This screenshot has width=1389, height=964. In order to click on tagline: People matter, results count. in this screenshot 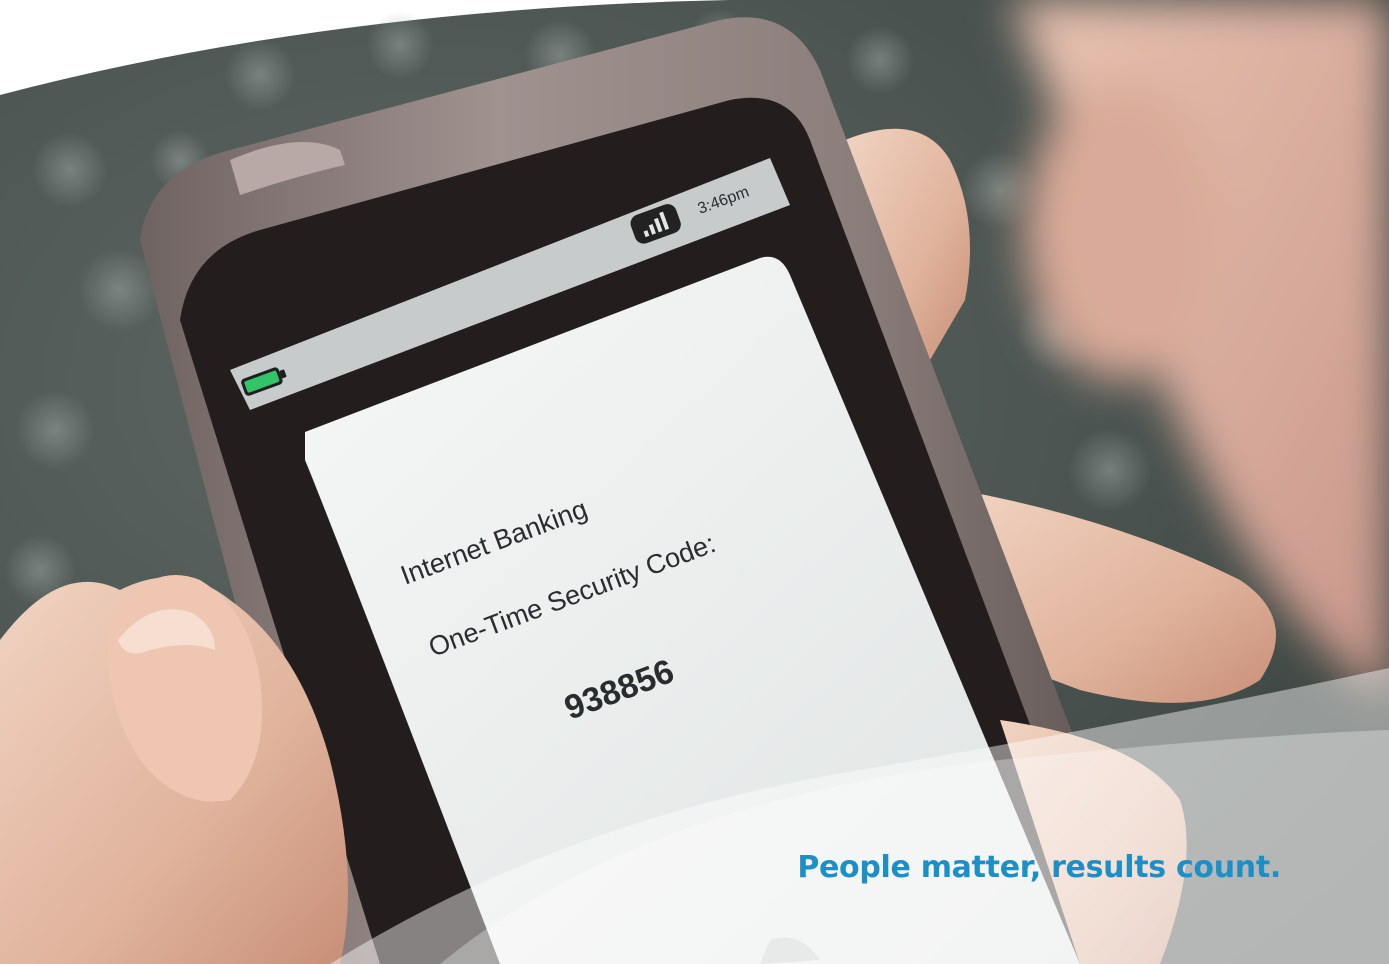, I will do `click(1039, 867)`.